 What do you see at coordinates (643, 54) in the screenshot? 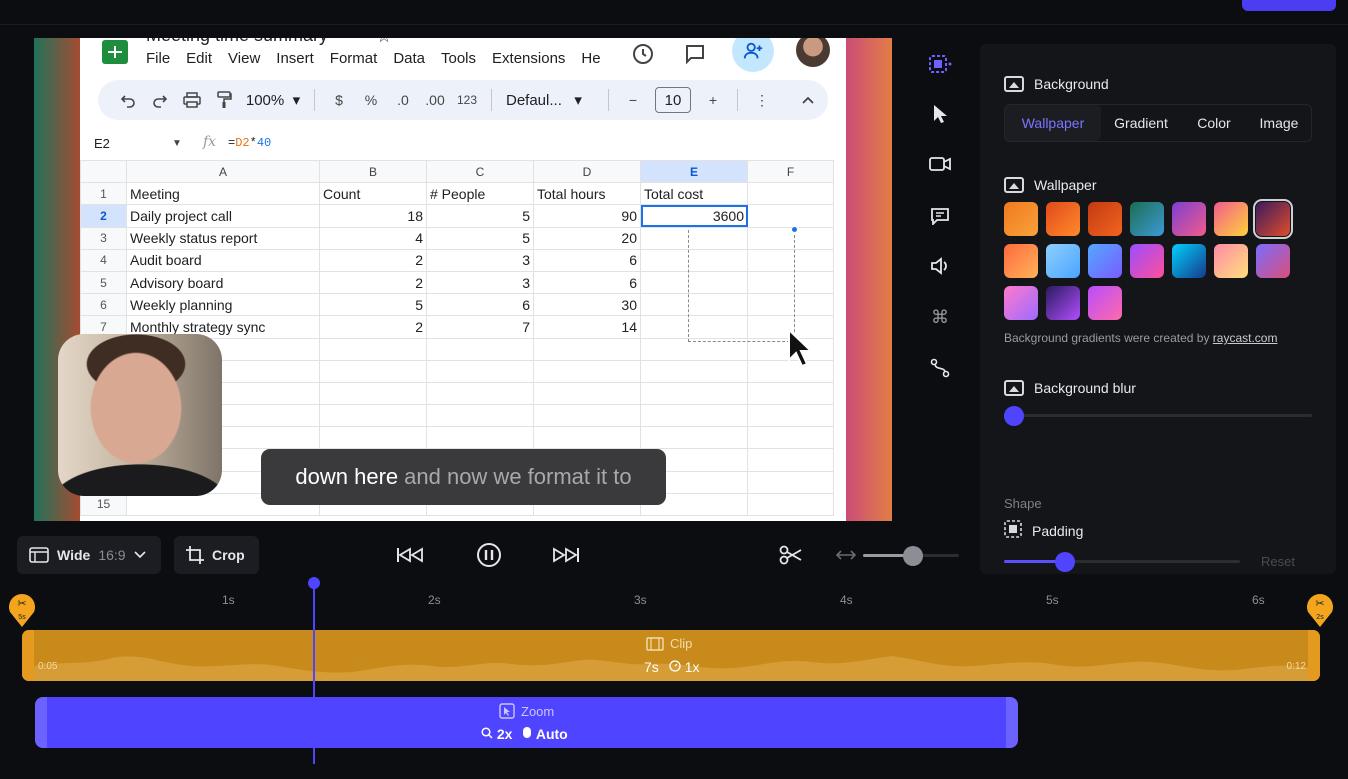
I see `history-icon` at bounding box center [643, 54].